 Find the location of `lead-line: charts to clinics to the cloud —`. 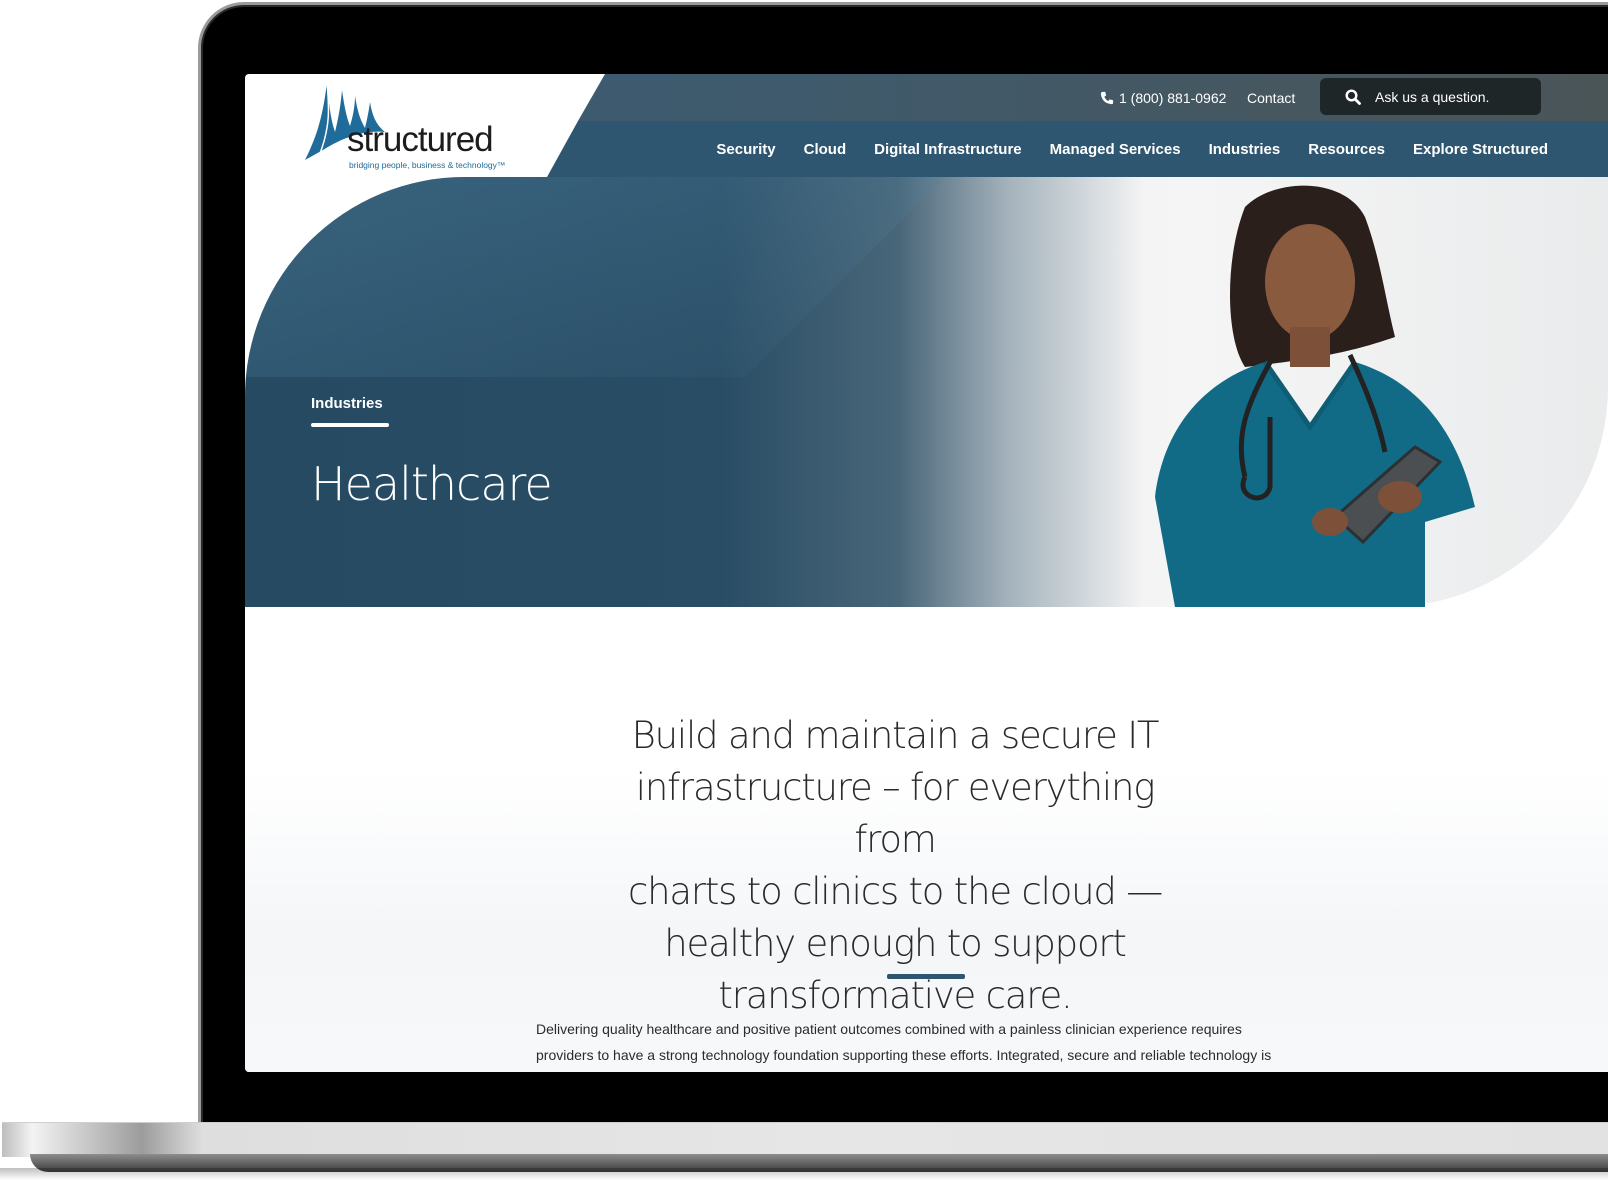

lead-line: charts to clinics to the cloud — is located at coordinates (895, 891).